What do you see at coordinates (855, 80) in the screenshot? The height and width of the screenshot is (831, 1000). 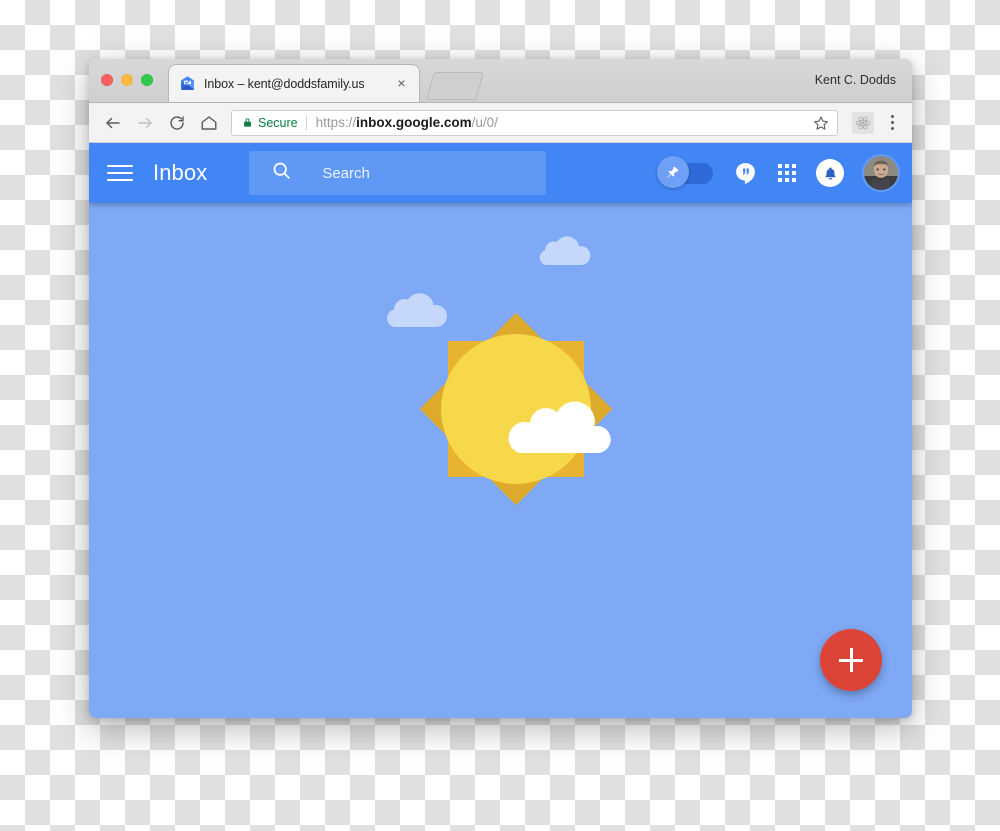 I see `browser-profile-name: Kent C. Dodds` at bounding box center [855, 80].